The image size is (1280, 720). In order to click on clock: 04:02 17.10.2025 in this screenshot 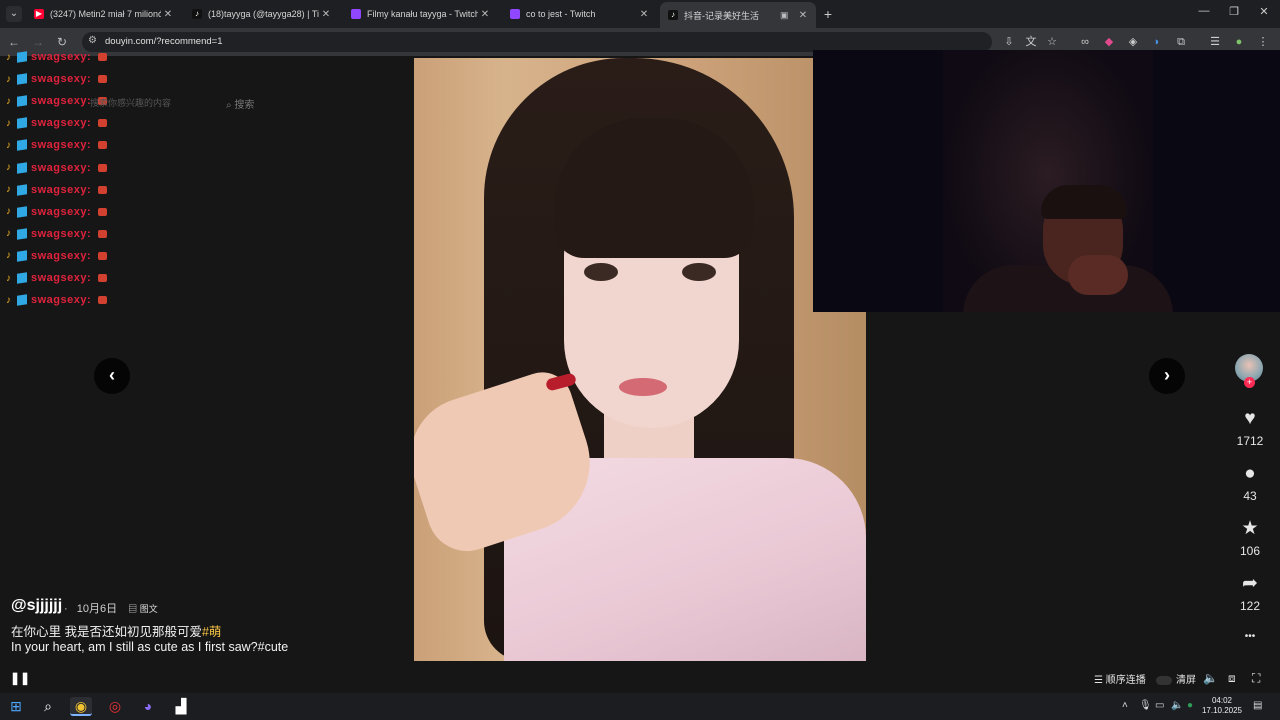, I will do `click(1222, 706)`.